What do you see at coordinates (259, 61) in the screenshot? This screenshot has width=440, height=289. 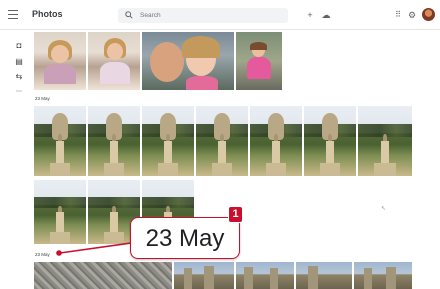 I see `photo-girl-pink` at bounding box center [259, 61].